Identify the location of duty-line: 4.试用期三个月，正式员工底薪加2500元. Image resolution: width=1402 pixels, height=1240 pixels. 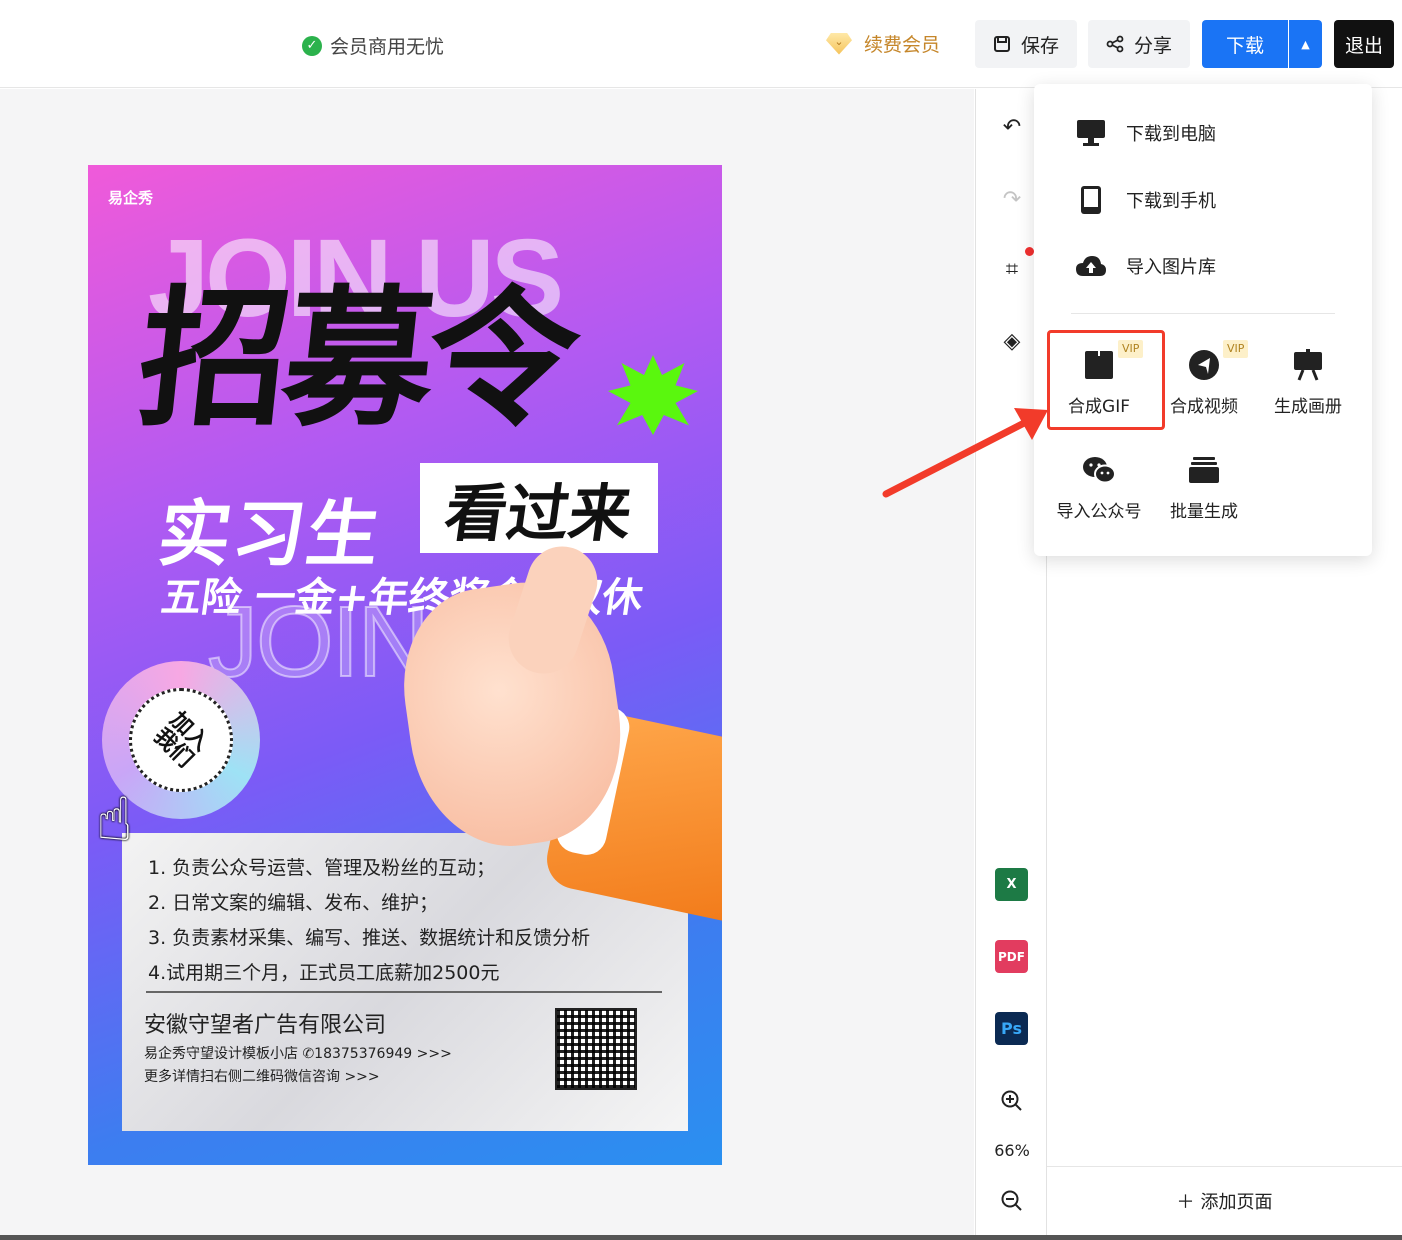
(324, 973).